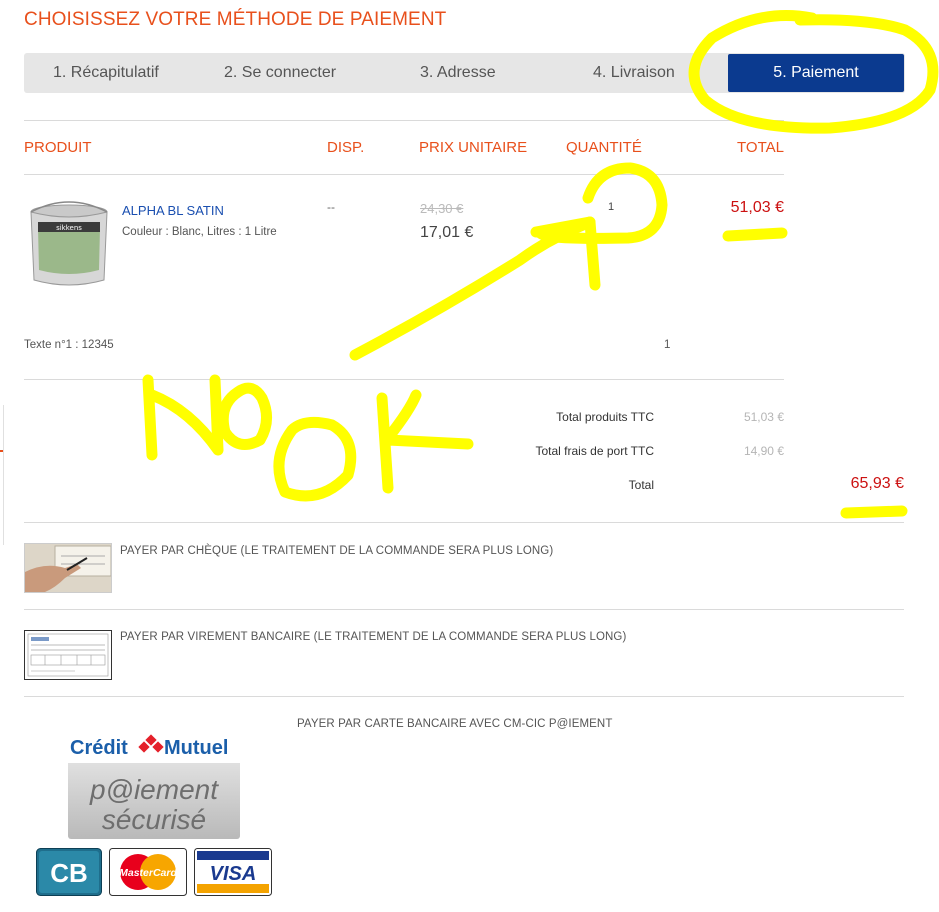  Describe the element at coordinates (667, 345) in the screenshot. I see `custom-text-quantity: 1` at that location.